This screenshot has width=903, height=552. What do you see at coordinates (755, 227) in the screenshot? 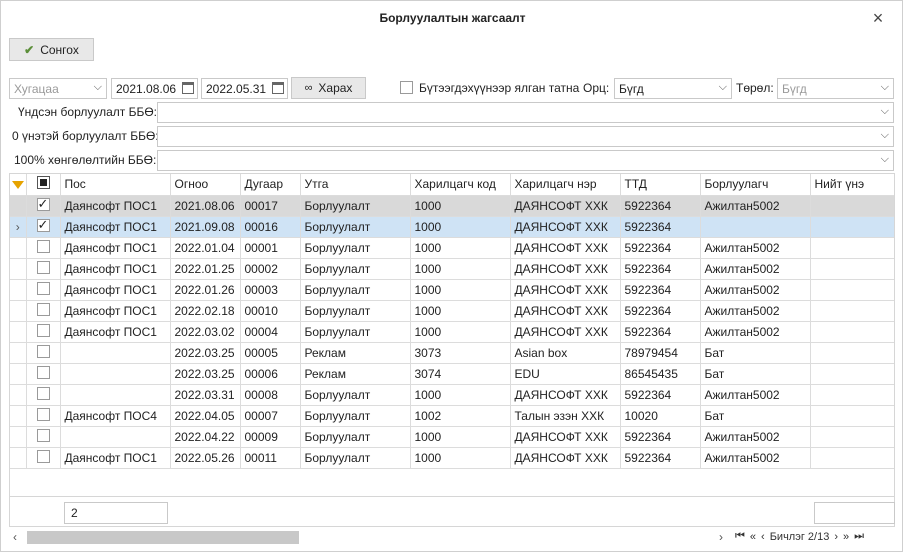
I see `cell-seller` at bounding box center [755, 227].